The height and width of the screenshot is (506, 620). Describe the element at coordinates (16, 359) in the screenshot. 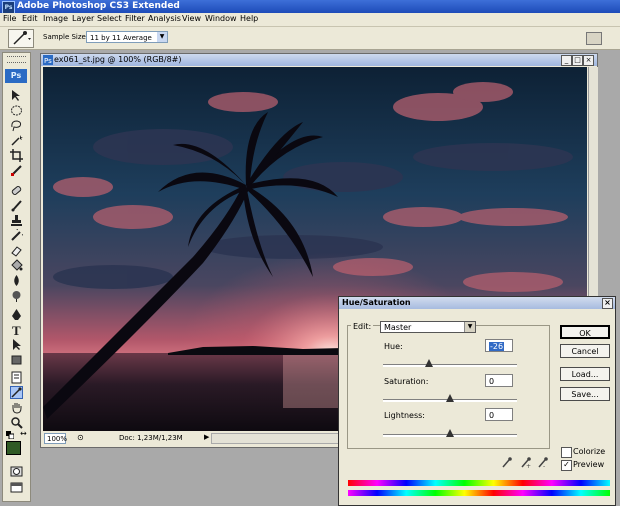

I see `shape-tool-icon` at that location.